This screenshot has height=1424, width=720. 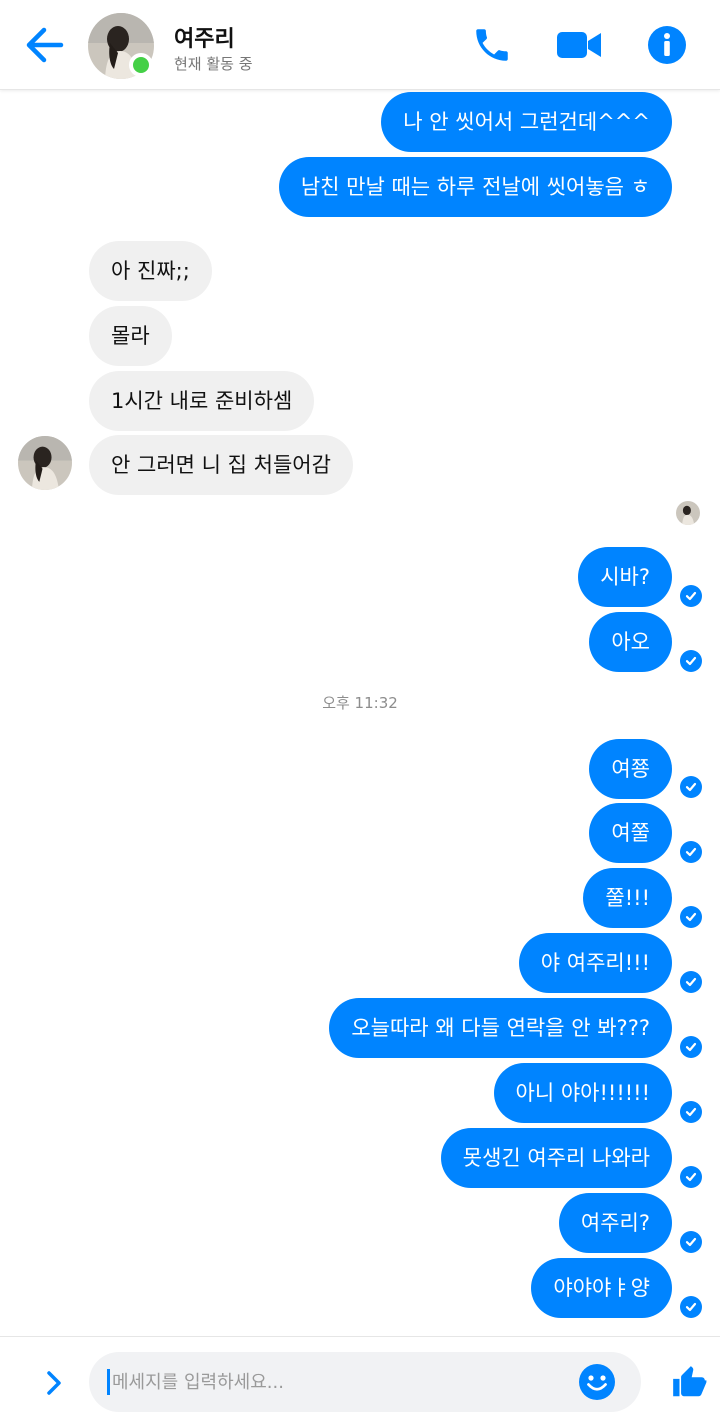 I want to click on message-composer, so click(x=360, y=1380).